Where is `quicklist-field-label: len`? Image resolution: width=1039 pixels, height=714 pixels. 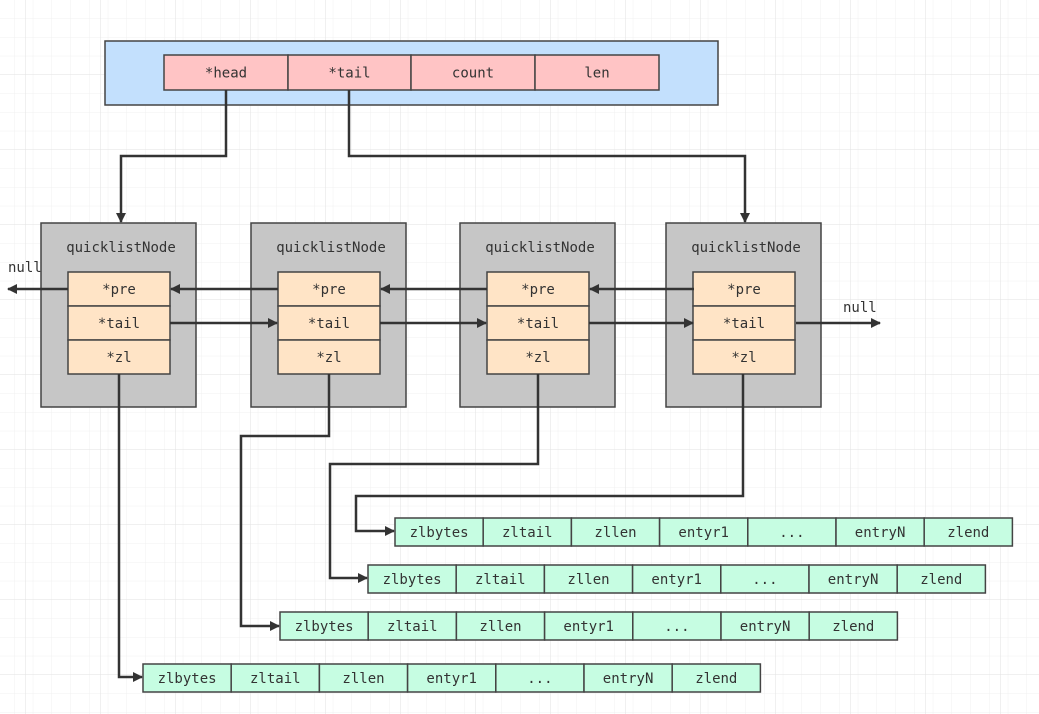
quicklist-field-label: len is located at coordinates (596, 74).